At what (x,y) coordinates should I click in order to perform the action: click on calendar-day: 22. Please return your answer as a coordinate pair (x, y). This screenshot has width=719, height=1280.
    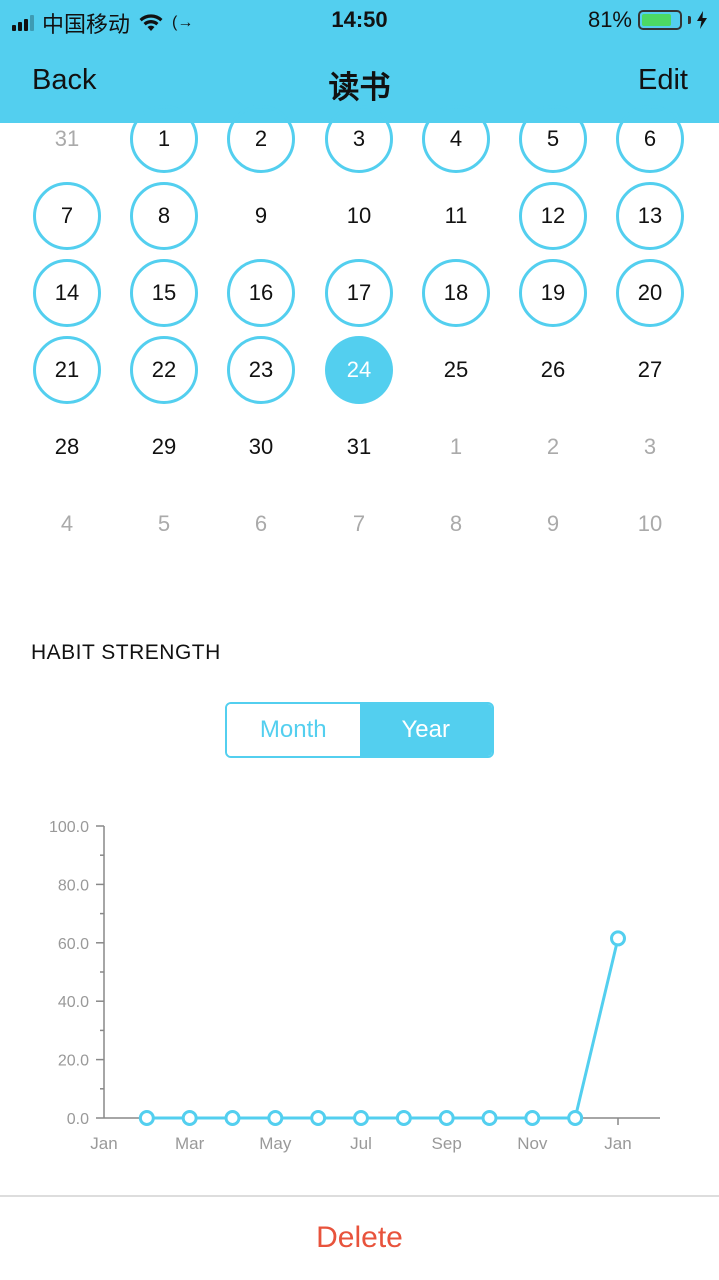
    Looking at the image, I should click on (164, 370).